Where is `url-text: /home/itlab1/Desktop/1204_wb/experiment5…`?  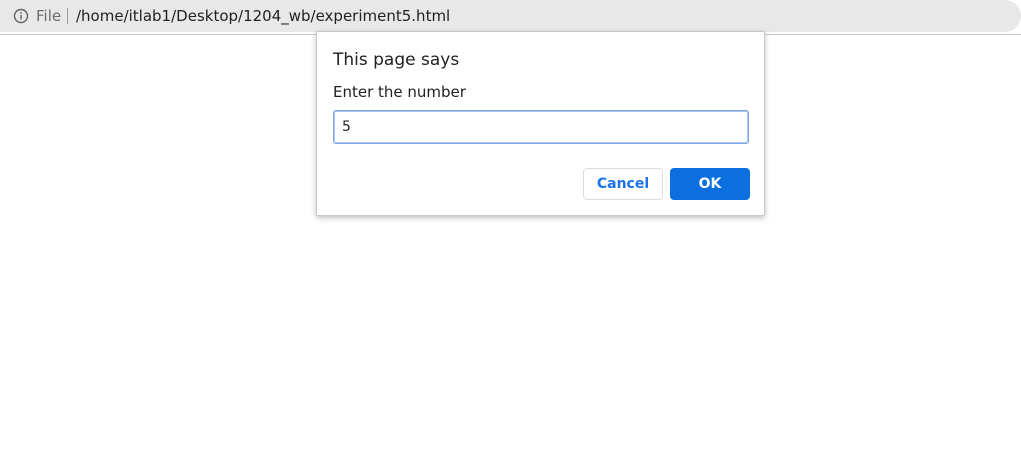
url-text: /home/itlab1/Desktop/1204_wb/experiment5… is located at coordinates (263, 16).